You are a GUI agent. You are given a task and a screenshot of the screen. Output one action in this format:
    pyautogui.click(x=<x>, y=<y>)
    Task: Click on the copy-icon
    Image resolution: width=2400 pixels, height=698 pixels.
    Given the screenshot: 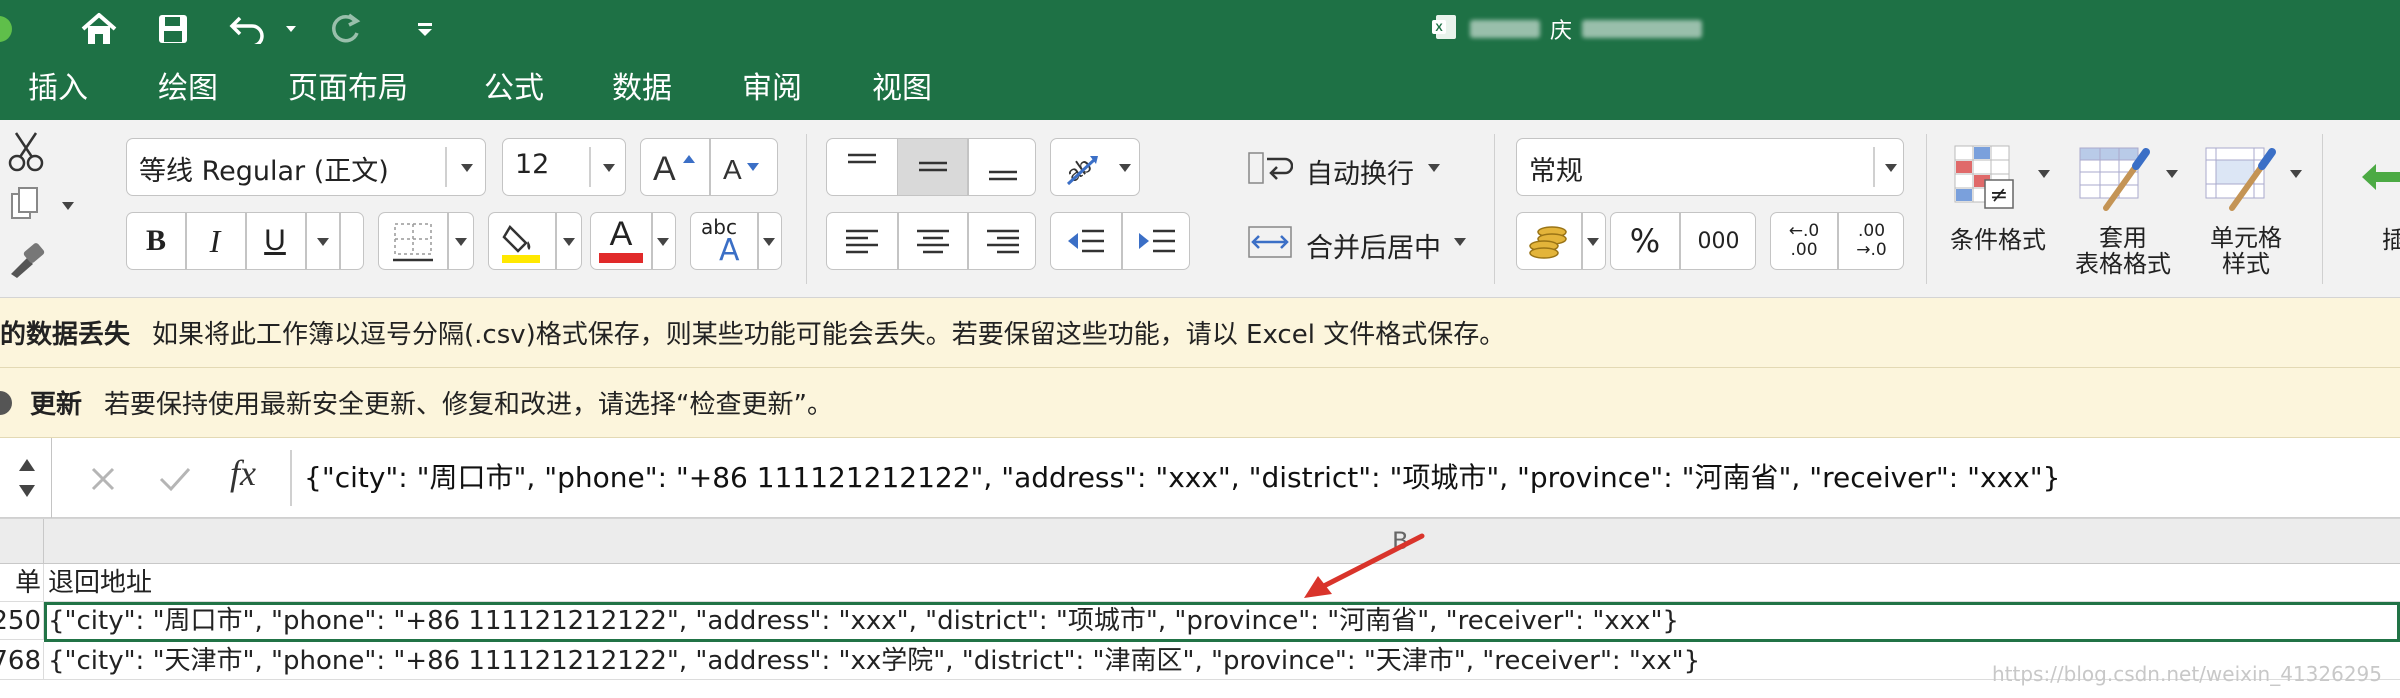 What is the action you would take?
    pyautogui.click(x=25, y=204)
    